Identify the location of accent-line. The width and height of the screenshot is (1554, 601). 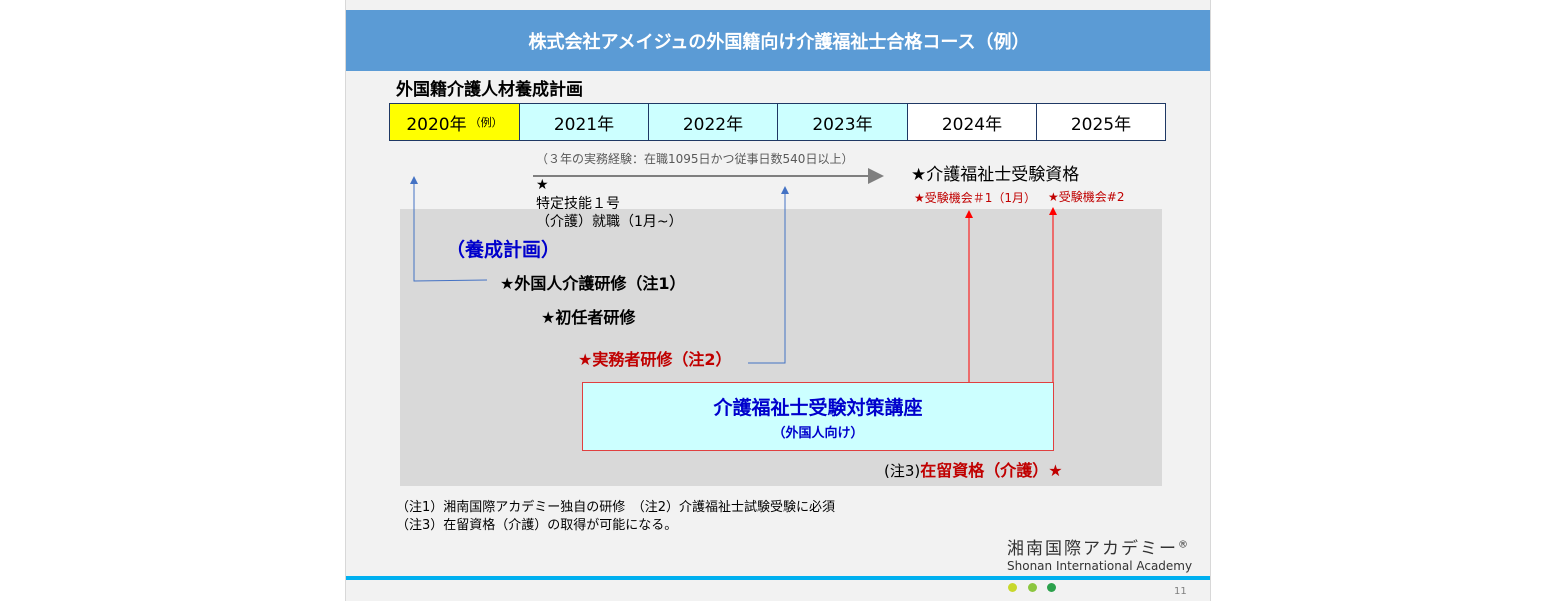
(778, 578).